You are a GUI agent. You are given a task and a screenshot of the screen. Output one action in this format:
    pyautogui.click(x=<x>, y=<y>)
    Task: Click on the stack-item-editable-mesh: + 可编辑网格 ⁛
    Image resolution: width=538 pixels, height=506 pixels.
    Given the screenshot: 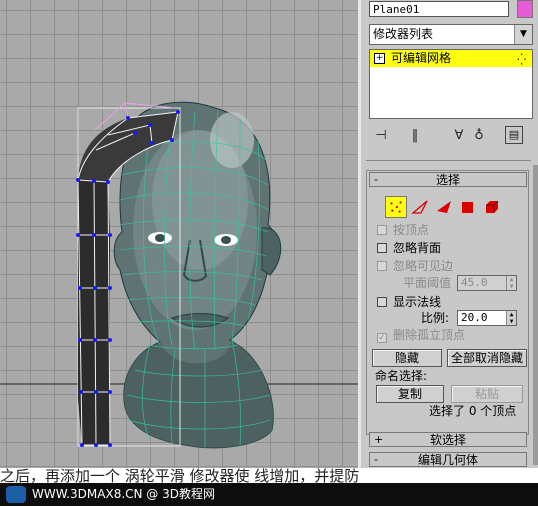 What is the action you would take?
    pyautogui.click(x=451, y=58)
    